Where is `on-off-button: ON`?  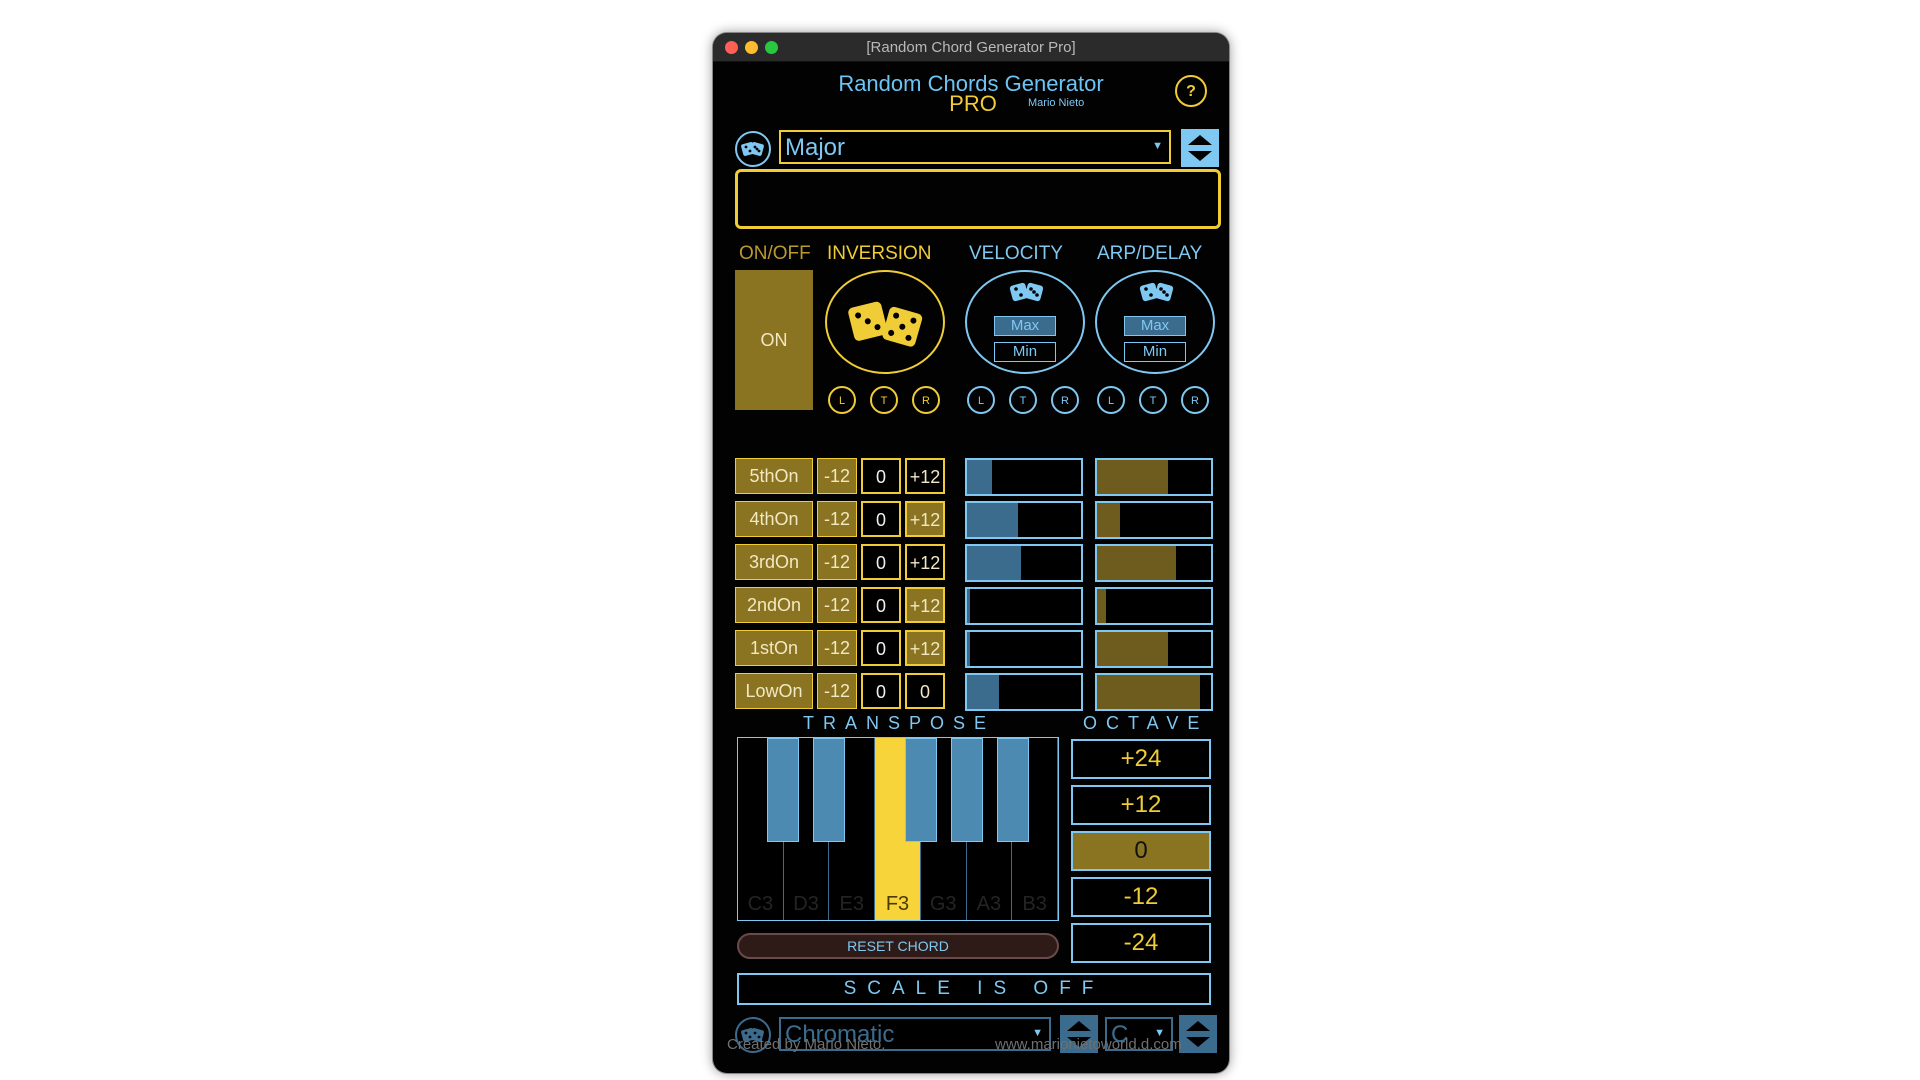
on-off-button: ON is located at coordinates (774, 340).